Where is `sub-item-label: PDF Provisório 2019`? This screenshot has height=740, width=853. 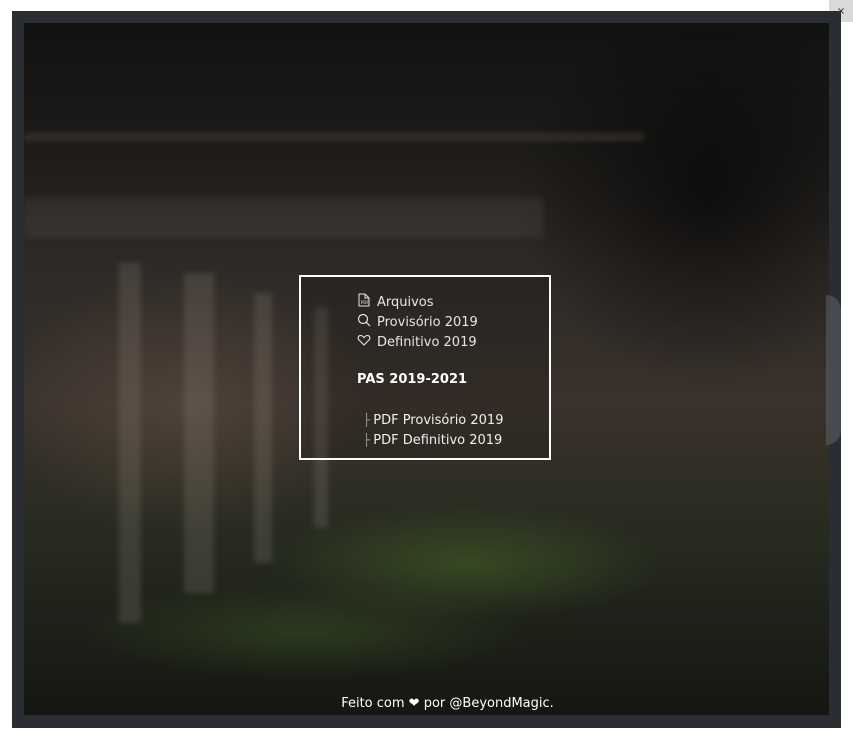
sub-item-label: PDF Provisório 2019 is located at coordinates (438, 420).